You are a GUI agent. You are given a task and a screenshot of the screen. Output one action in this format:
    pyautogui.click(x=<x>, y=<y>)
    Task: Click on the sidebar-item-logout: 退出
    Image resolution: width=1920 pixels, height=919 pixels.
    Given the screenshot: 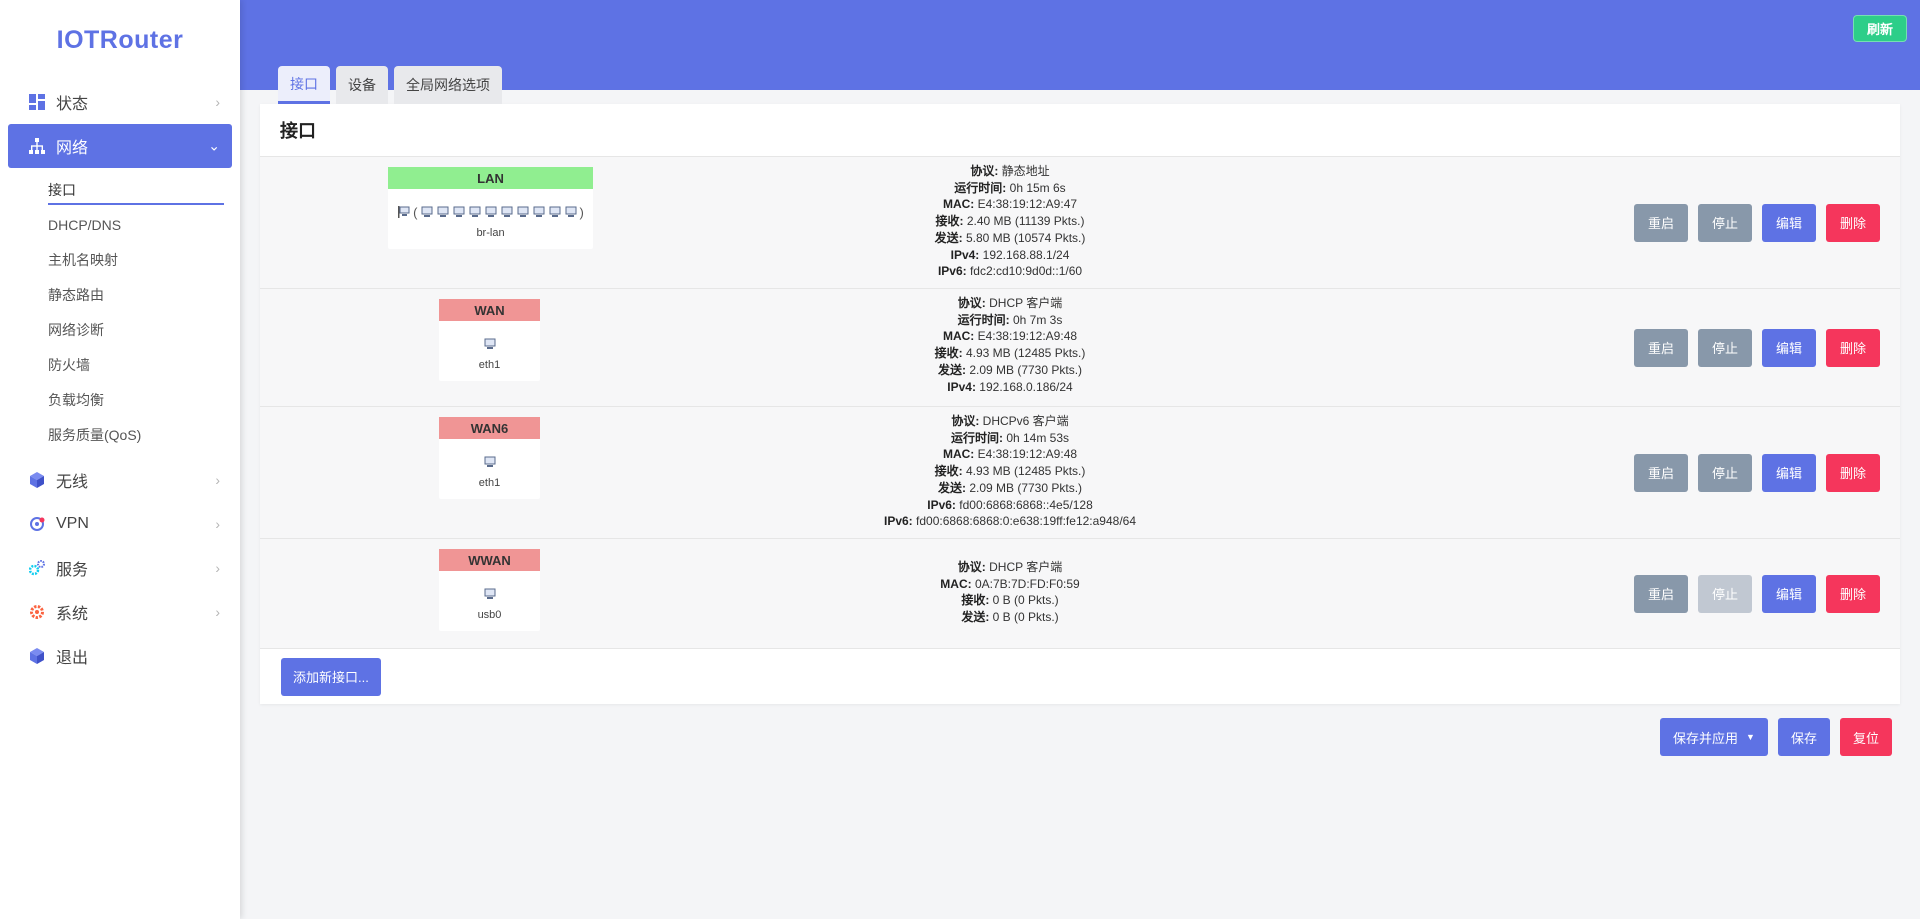 What is the action you would take?
    pyautogui.click(x=120, y=656)
    